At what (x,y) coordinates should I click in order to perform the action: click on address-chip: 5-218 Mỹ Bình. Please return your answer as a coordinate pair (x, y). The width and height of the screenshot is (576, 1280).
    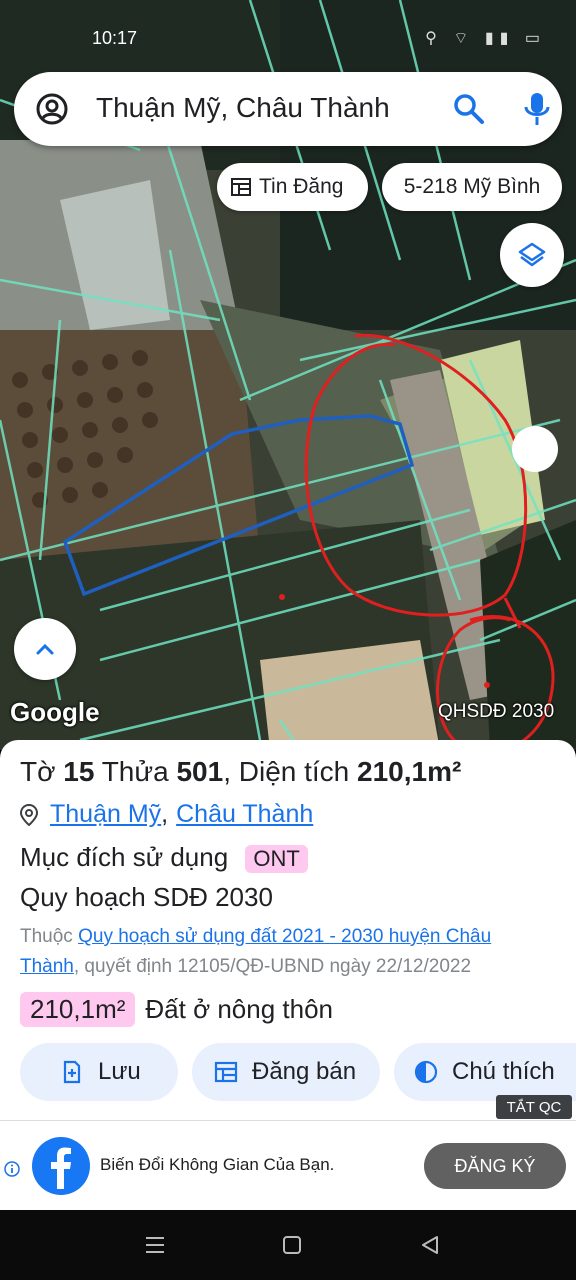
    Looking at the image, I should click on (472, 187).